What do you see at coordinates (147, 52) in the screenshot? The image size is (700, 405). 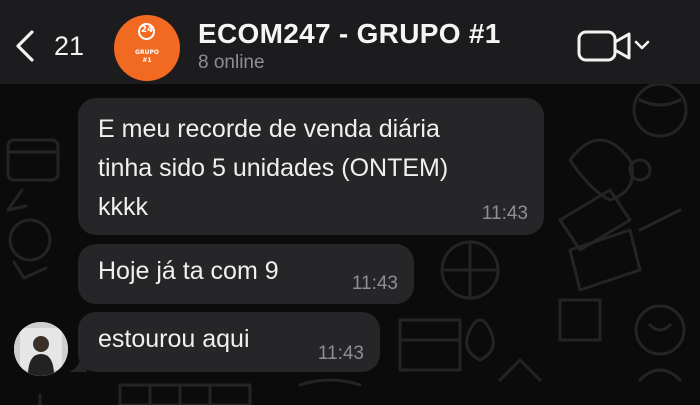 I see `avatar-logo-text: GRUPO` at bounding box center [147, 52].